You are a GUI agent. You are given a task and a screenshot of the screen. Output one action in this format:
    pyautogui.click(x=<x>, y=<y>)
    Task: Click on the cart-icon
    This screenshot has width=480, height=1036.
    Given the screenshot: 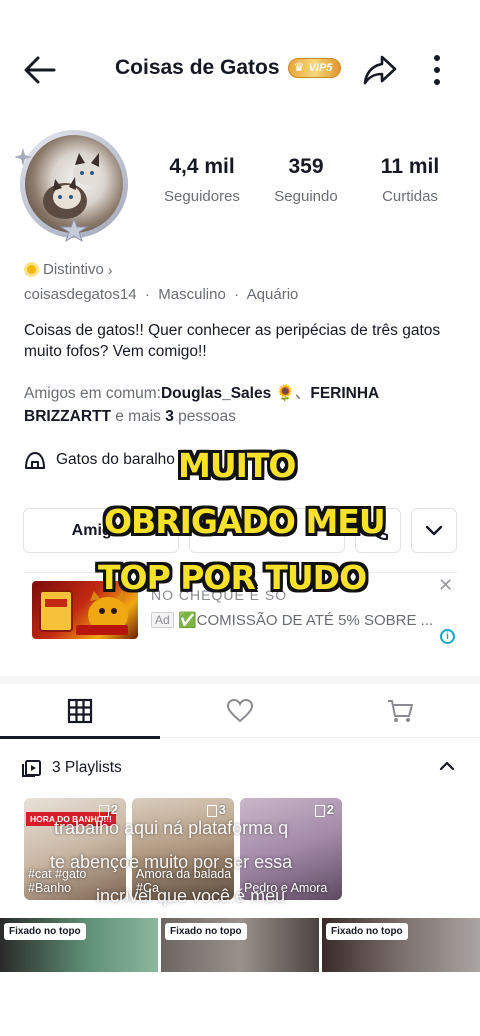 What is the action you would take?
    pyautogui.click(x=400, y=711)
    